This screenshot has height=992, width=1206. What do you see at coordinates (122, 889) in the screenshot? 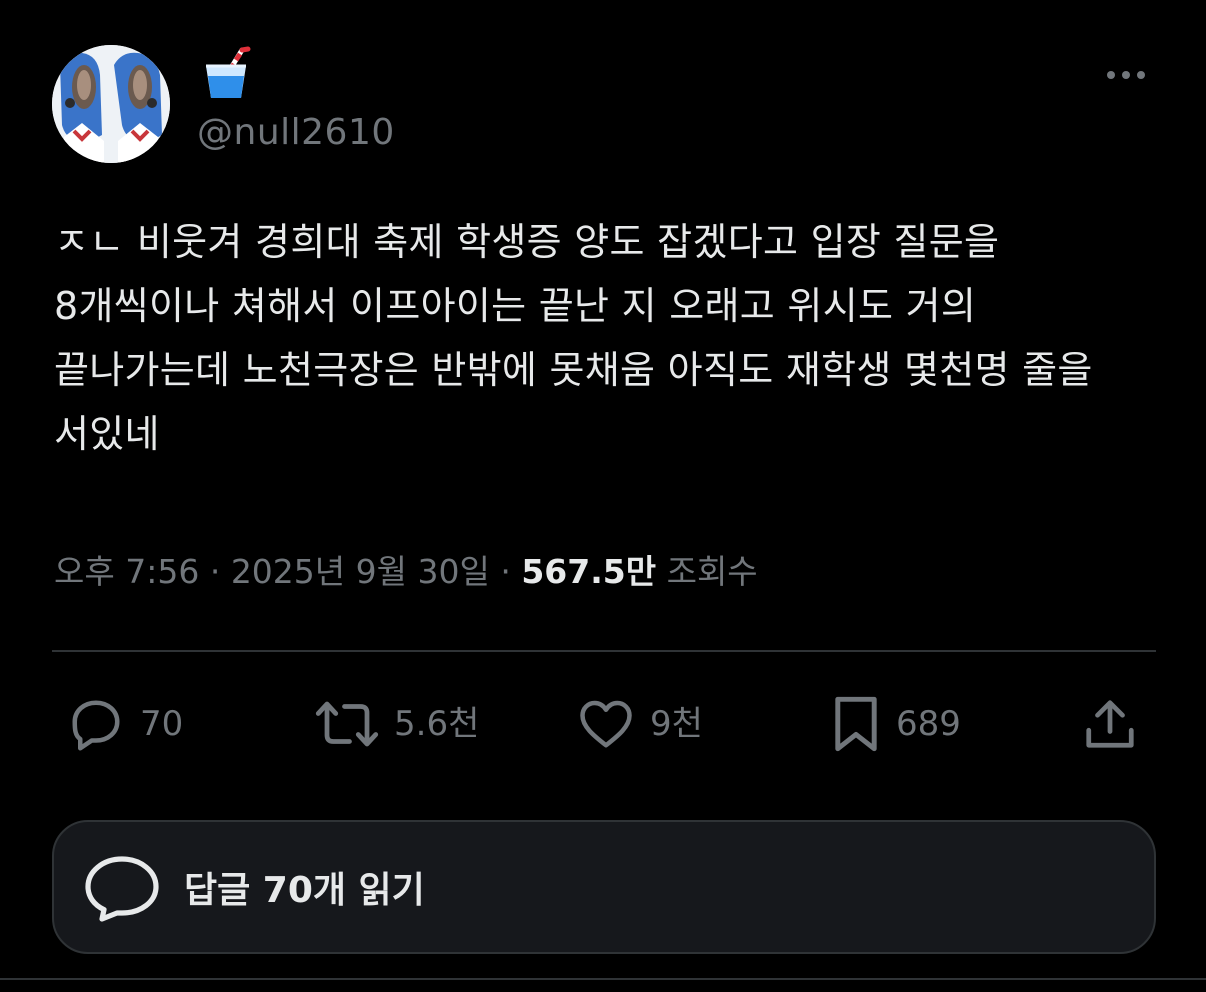
I see `reply-bubble-icon` at bounding box center [122, 889].